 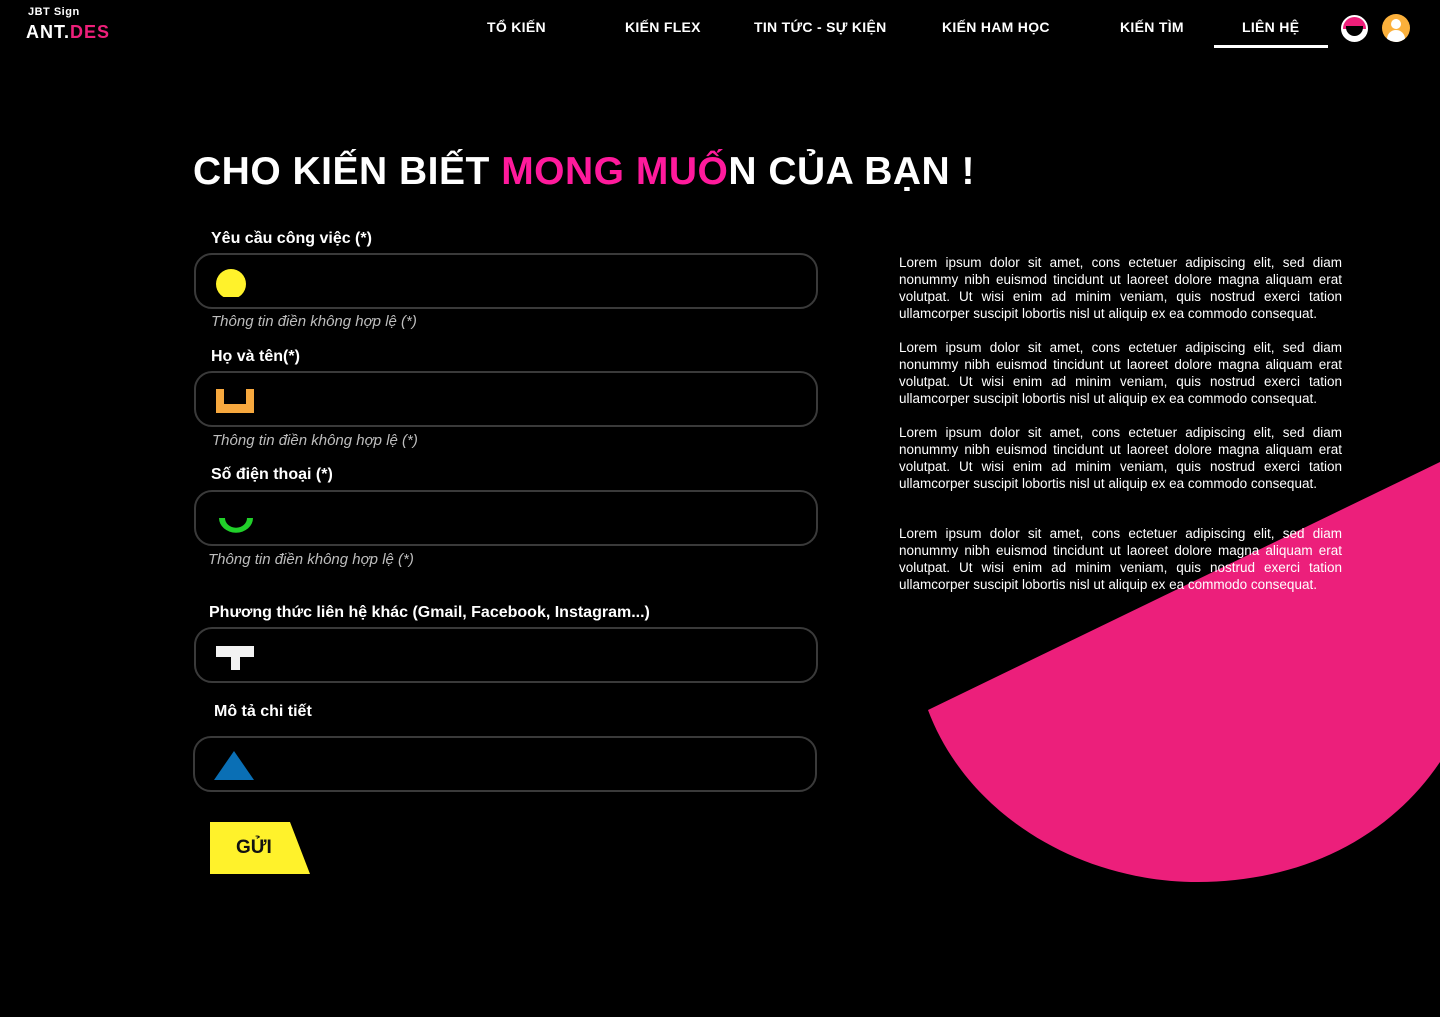 I want to click on other-contact-field, so click(x=506, y=655).